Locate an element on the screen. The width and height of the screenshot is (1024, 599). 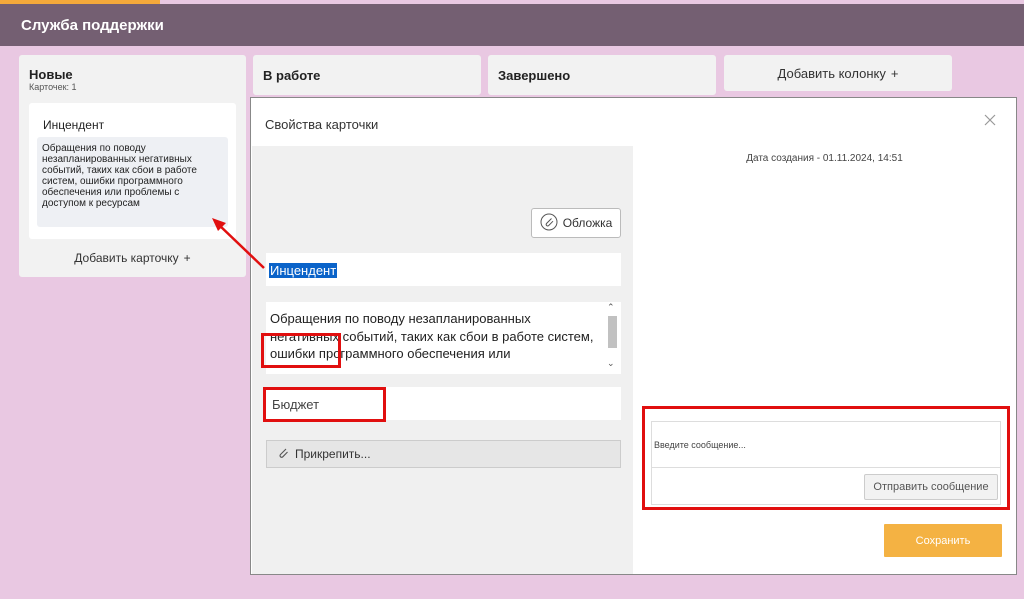
modal-title: Свойства карточки is located at coordinates (322, 124).